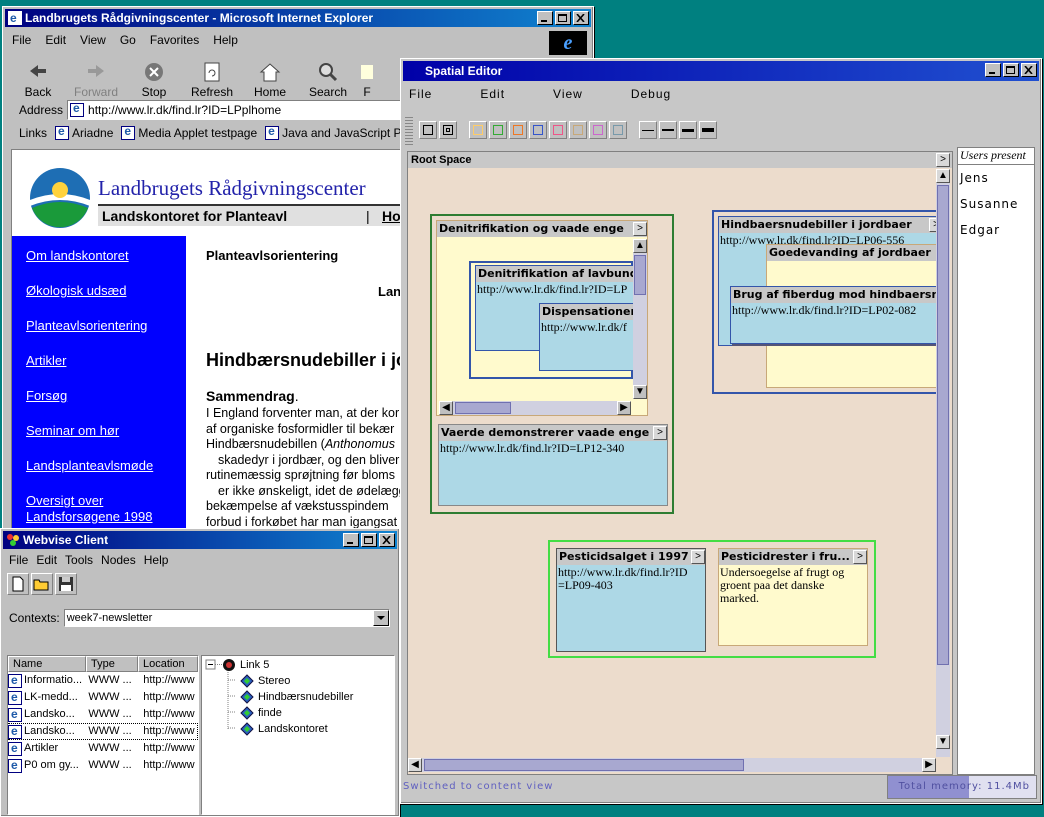  I want to click on line-width-2-button, so click(668, 130).